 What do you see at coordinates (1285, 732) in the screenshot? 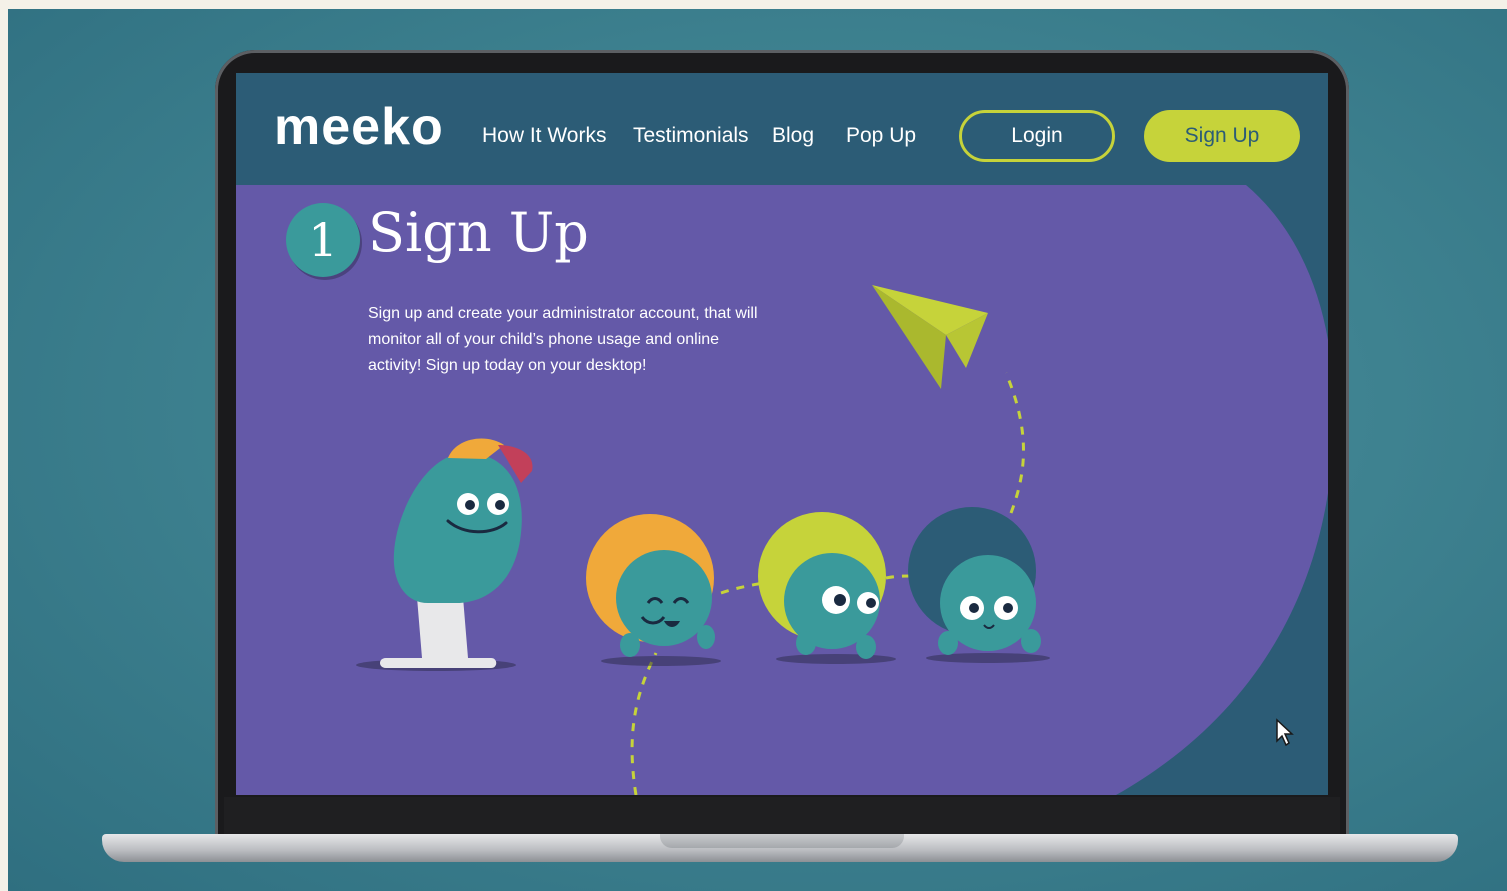
I see `mouse-cursor-icon` at bounding box center [1285, 732].